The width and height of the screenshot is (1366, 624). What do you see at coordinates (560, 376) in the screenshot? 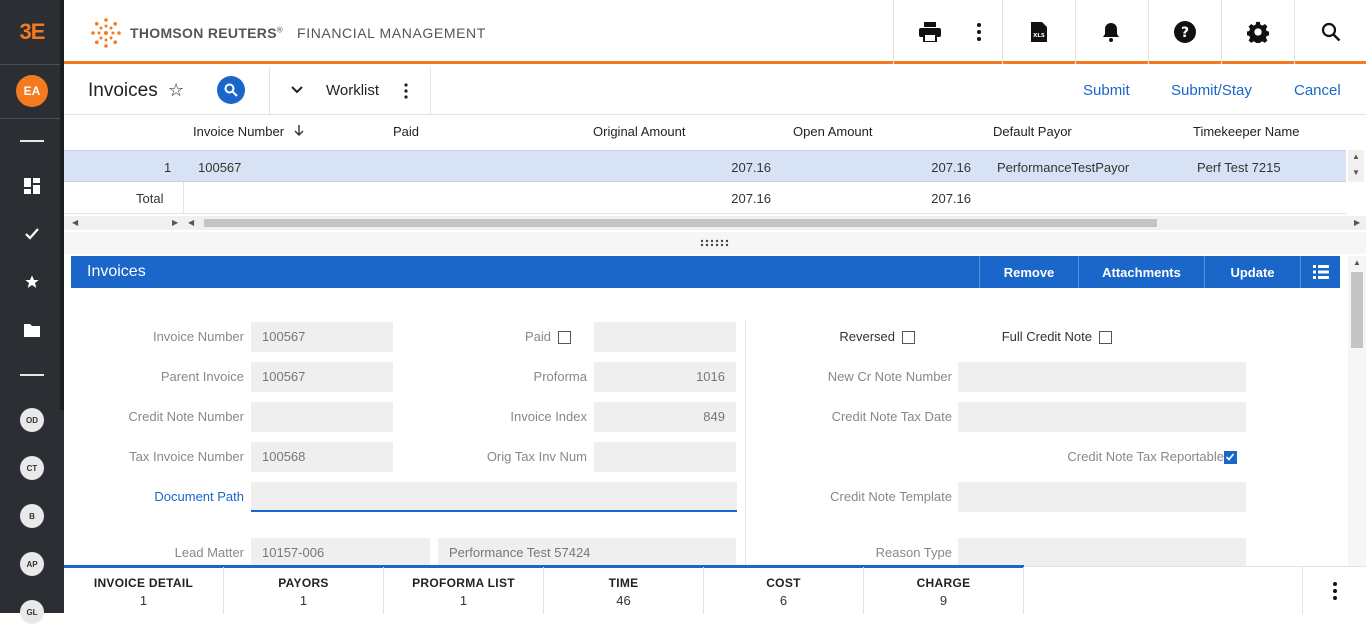
I see `proforma-label: Proforma` at bounding box center [560, 376].